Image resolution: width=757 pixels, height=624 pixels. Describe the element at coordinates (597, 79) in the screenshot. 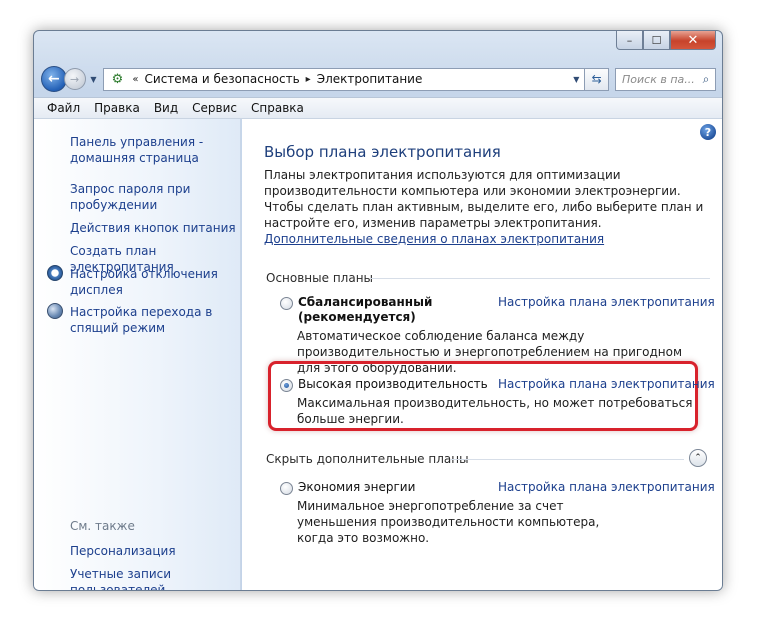

I see `refresh-icon: ⇆` at that location.